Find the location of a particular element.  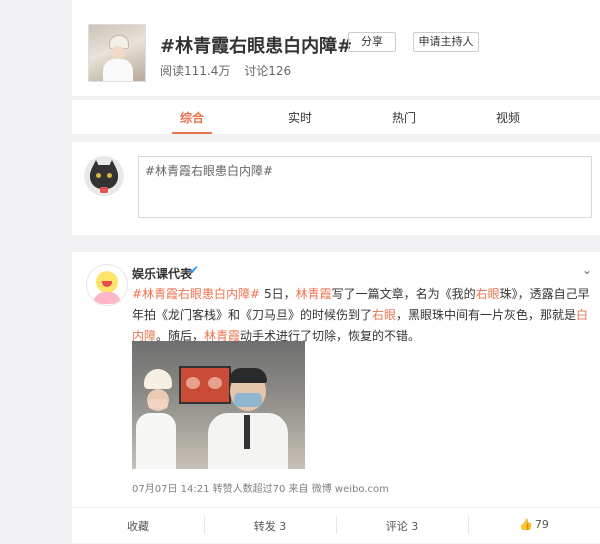

apply-host-button: 申请主持人 is located at coordinates (446, 42).